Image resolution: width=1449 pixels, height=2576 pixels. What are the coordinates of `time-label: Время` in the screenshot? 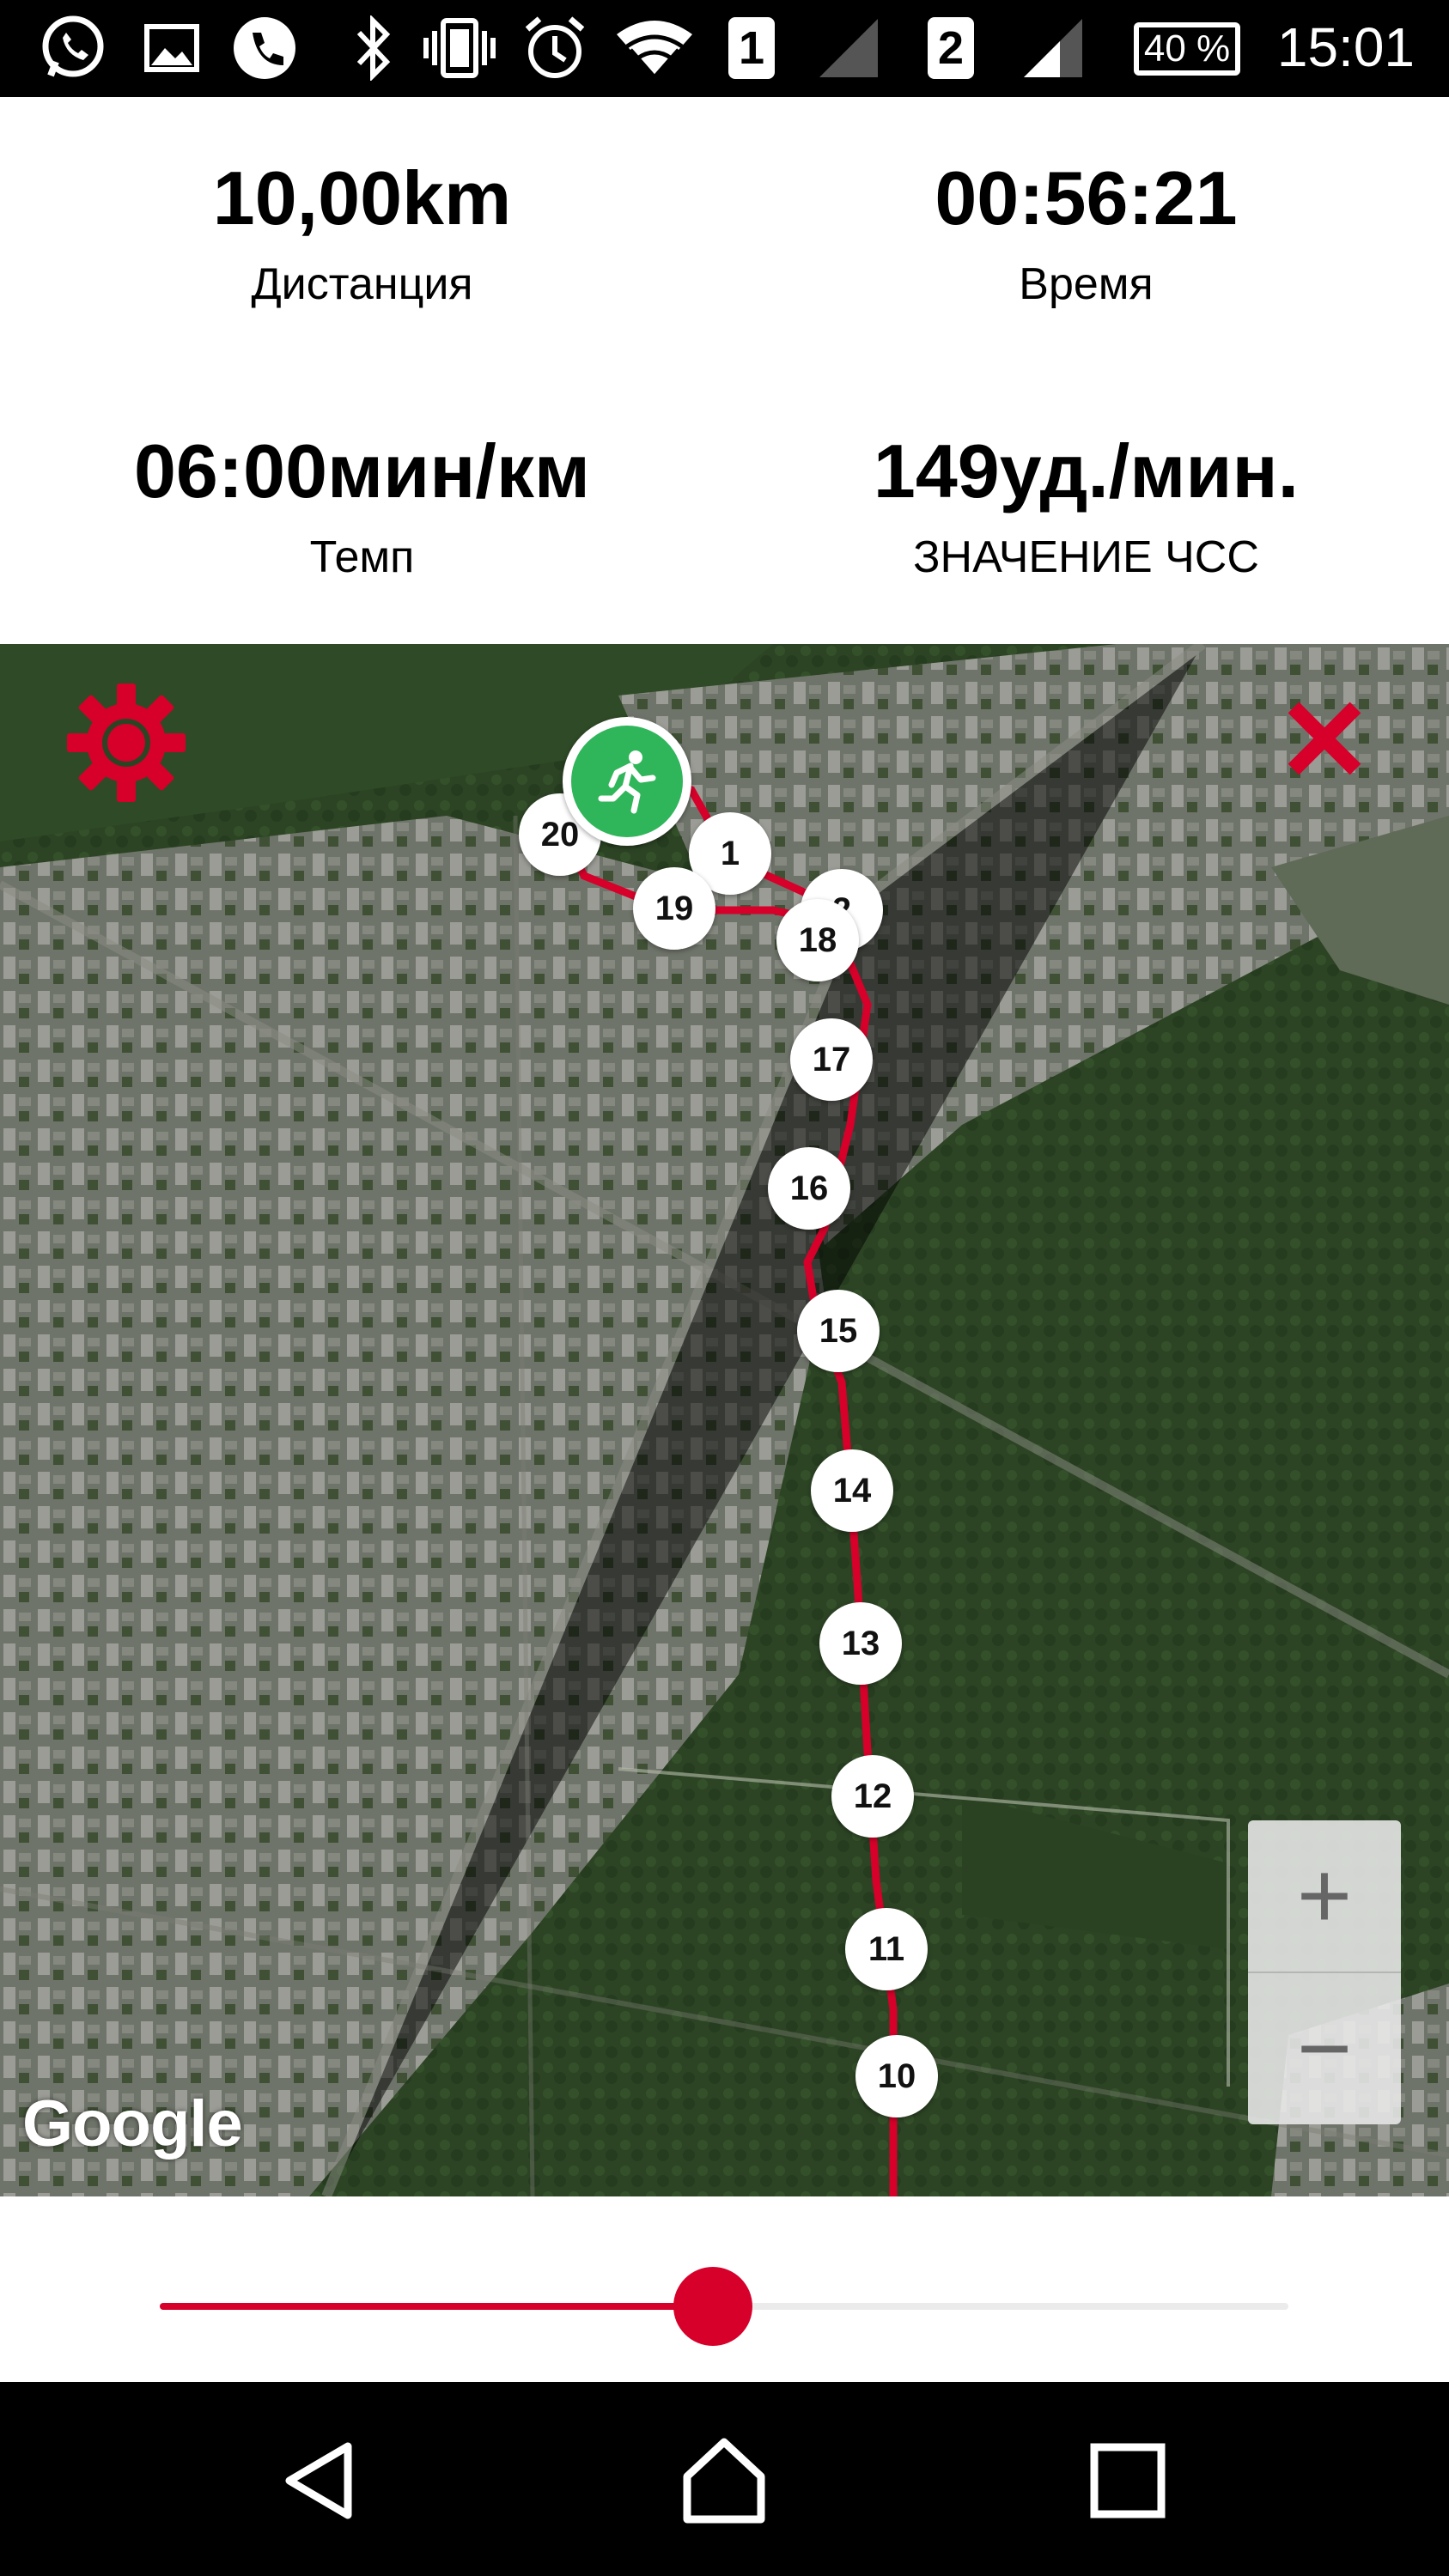 It's located at (1086, 284).